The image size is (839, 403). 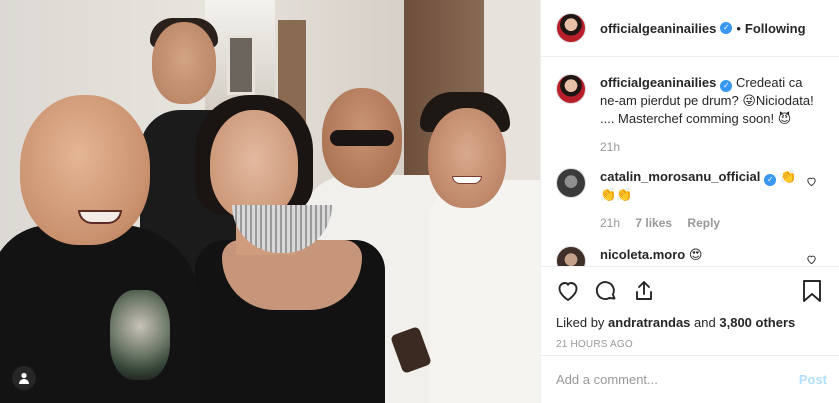 What do you see at coordinates (695, 254) in the screenshot?
I see `comment-text: 😍` at bounding box center [695, 254].